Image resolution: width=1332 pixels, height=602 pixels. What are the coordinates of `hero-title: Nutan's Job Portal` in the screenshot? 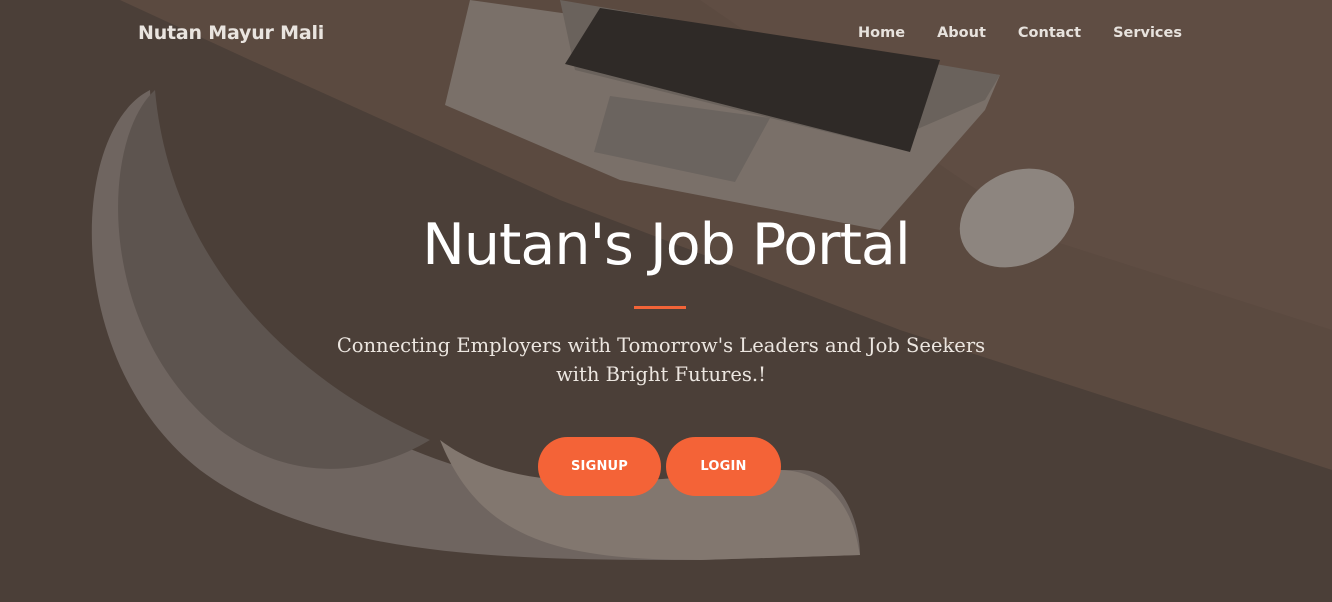 It's located at (666, 245).